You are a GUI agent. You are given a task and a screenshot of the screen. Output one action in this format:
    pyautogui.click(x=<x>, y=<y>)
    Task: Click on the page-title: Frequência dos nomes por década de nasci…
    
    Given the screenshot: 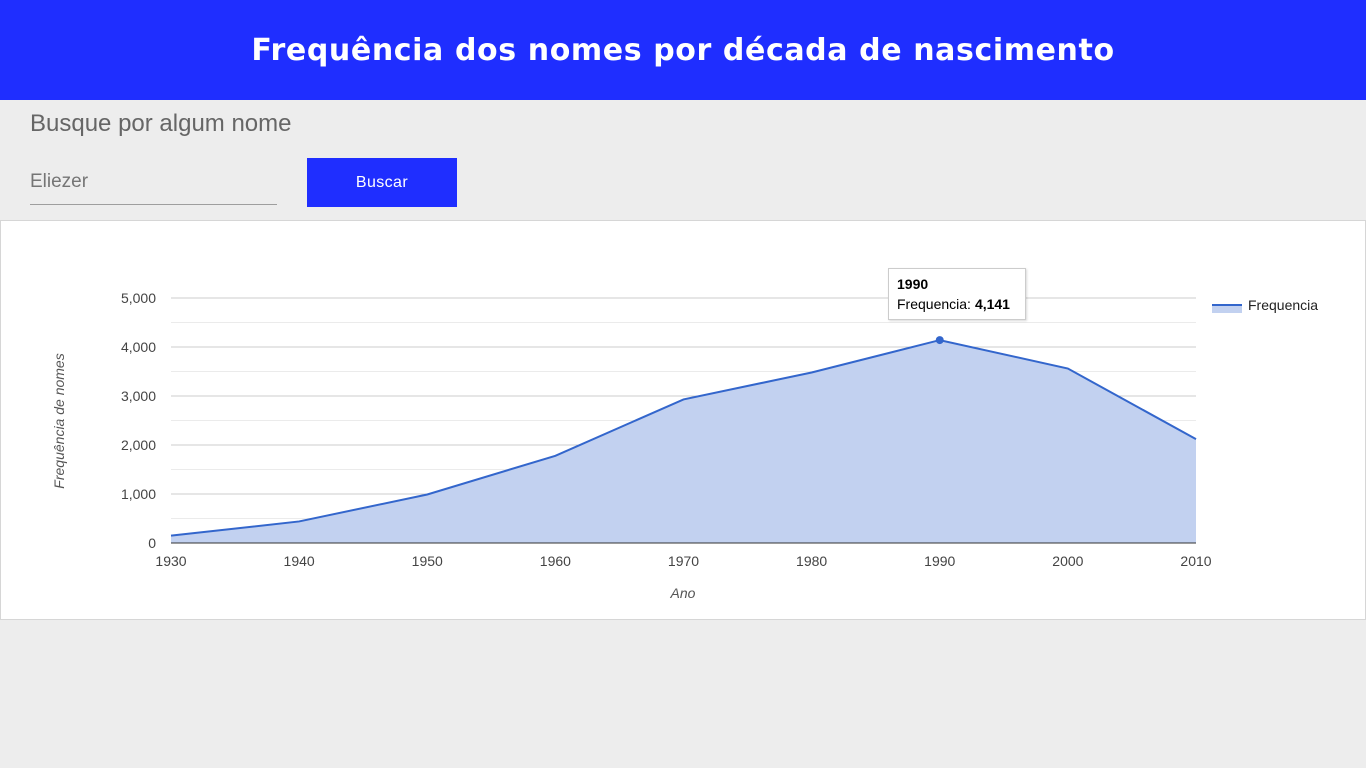 What is the action you would take?
    pyautogui.click(x=683, y=50)
    